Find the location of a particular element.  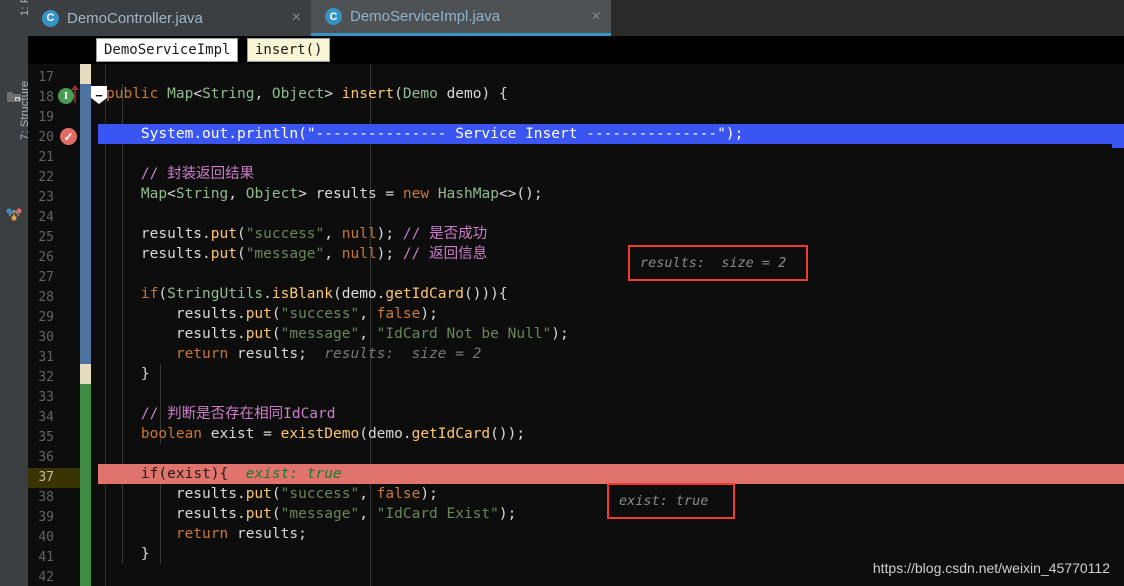

line-number: 34 is located at coordinates (46, 417).